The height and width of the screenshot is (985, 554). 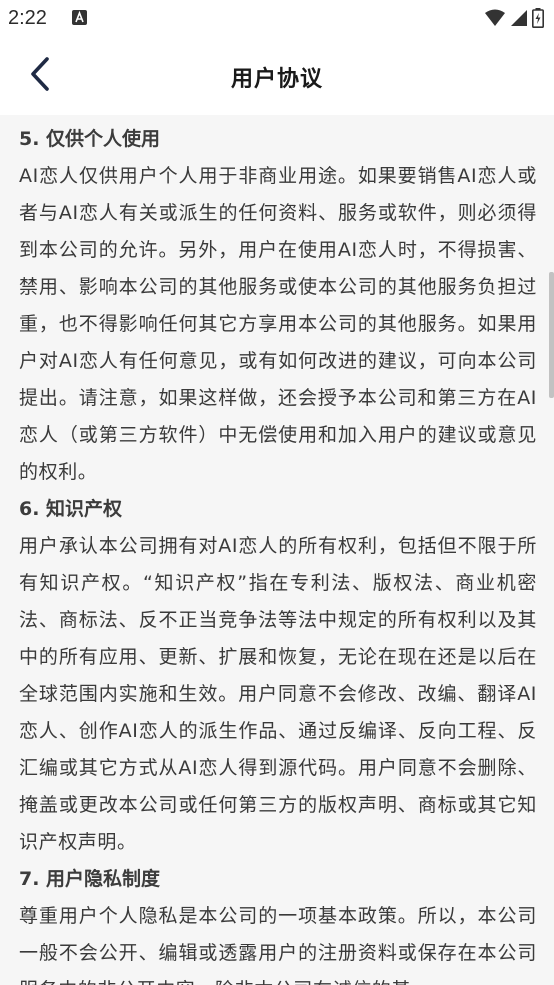 I want to click on status-icons, so click(x=514, y=18).